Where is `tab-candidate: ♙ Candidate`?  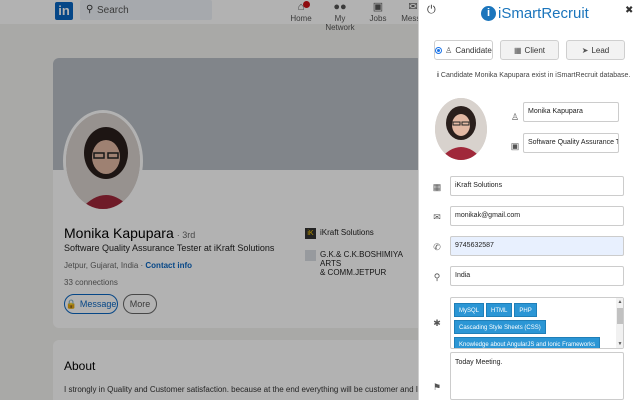 tab-candidate: ♙ Candidate is located at coordinates (463, 50).